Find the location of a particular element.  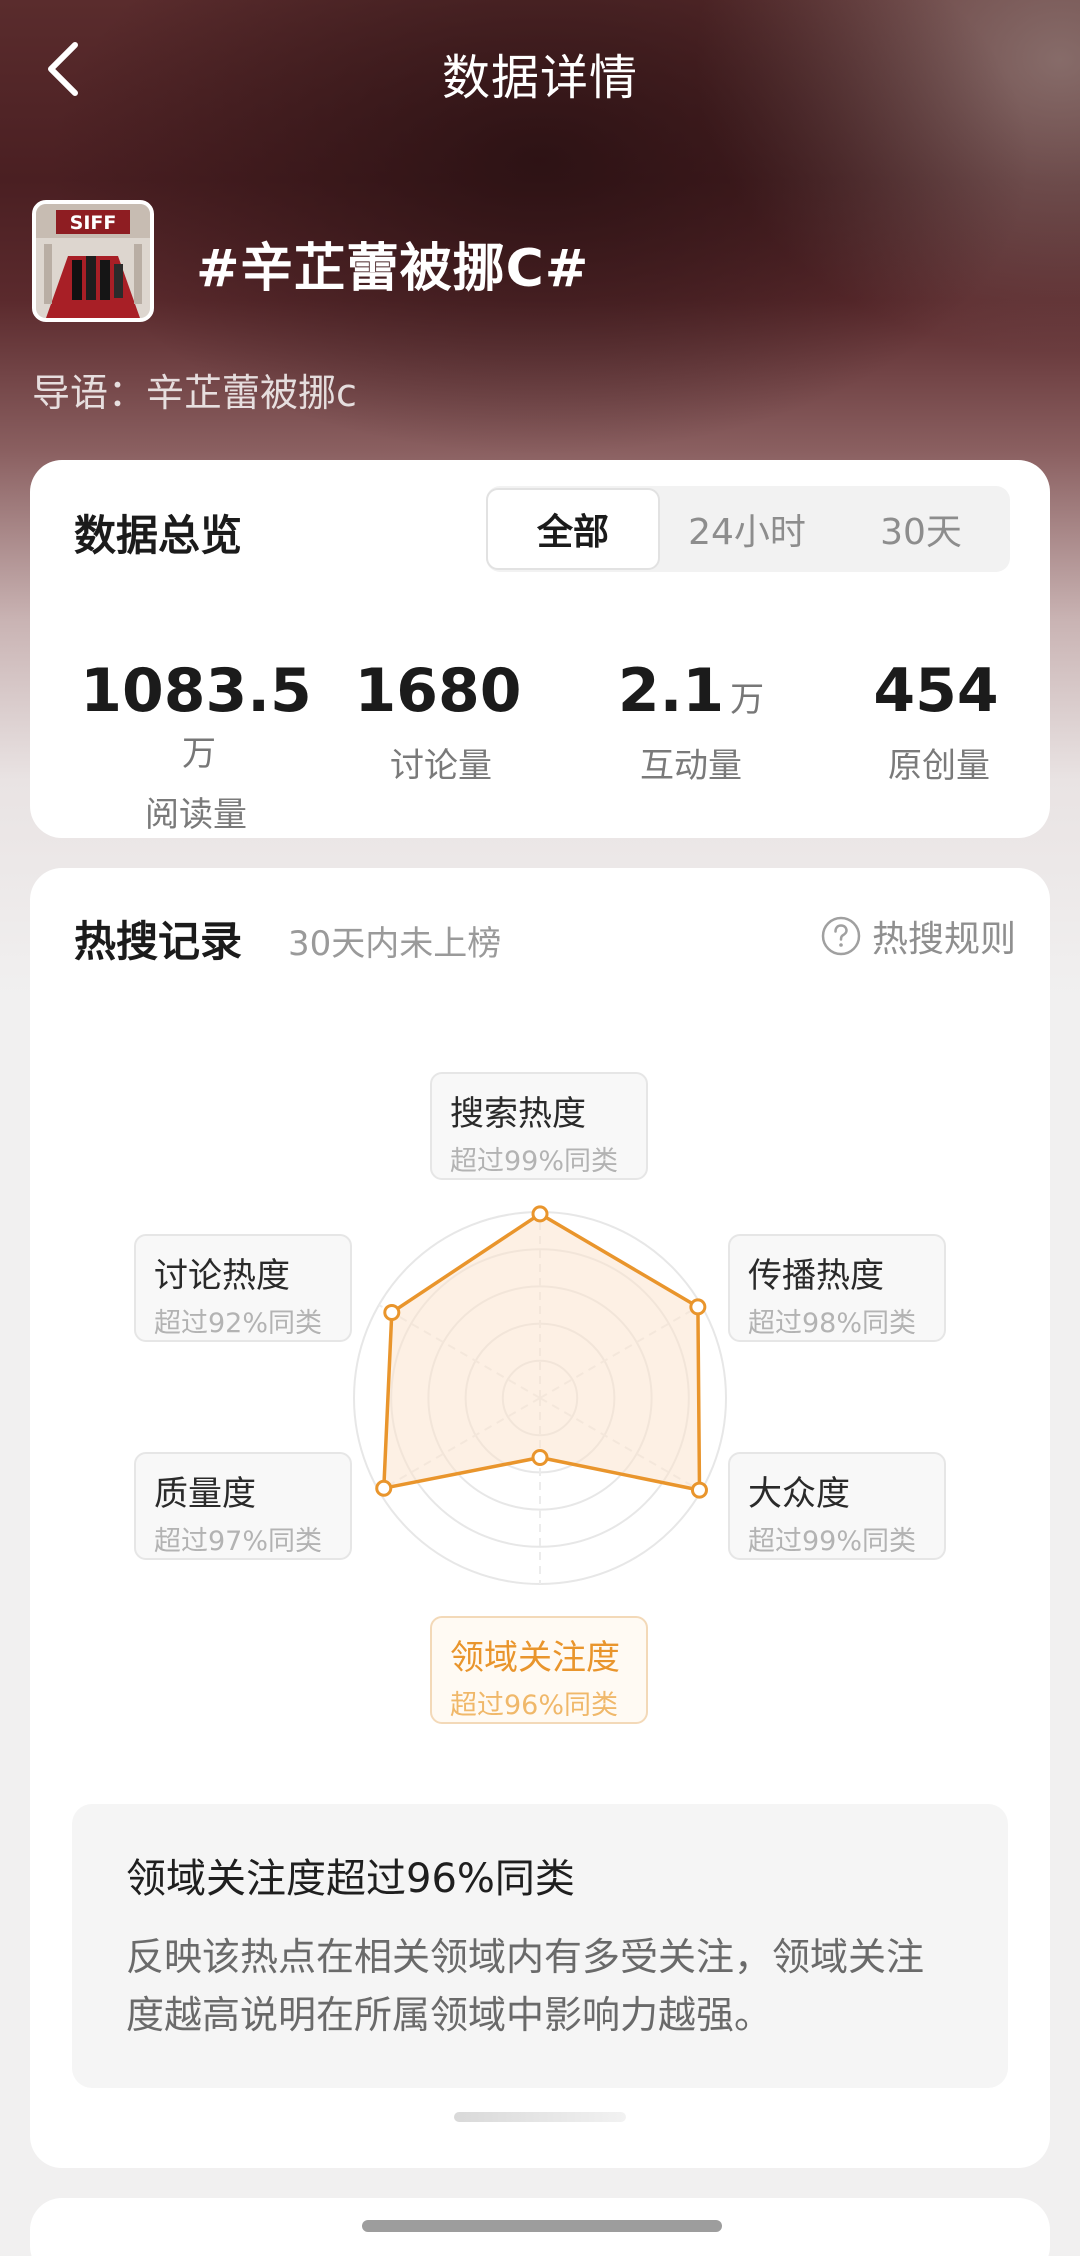

dimension-name: 大众度 is located at coordinates (799, 1494).